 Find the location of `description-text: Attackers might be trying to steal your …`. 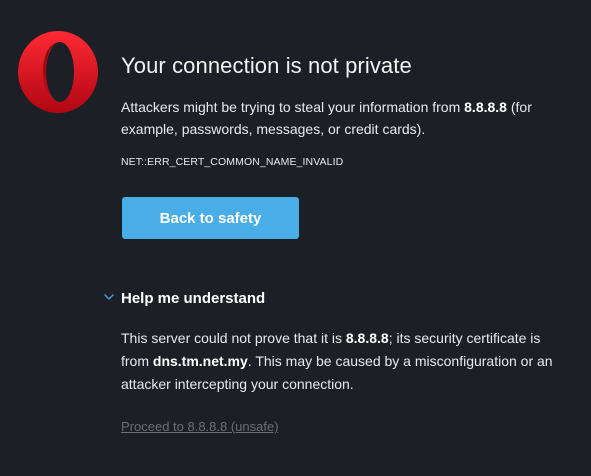

description-text: Attackers might be trying to steal your … is located at coordinates (293, 107).